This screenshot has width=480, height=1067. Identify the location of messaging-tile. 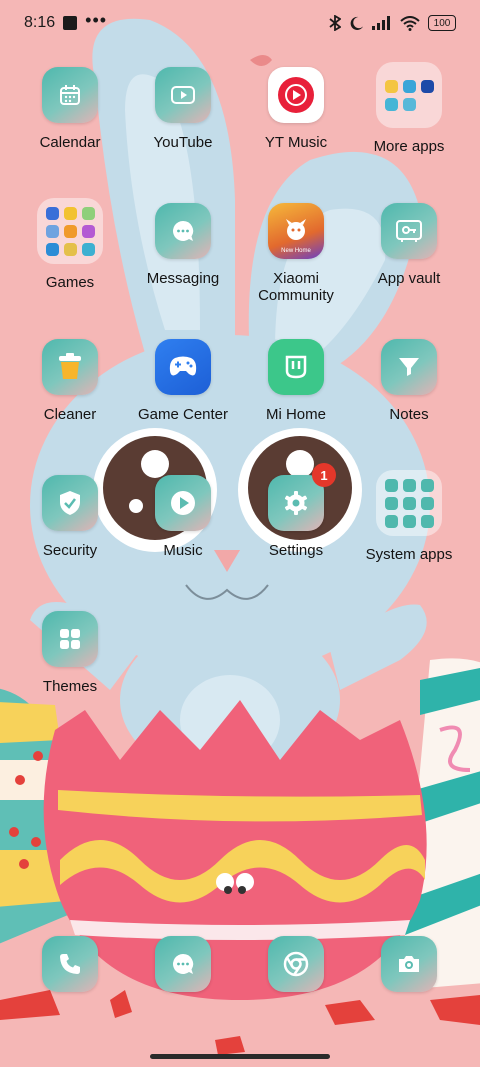
(183, 231).